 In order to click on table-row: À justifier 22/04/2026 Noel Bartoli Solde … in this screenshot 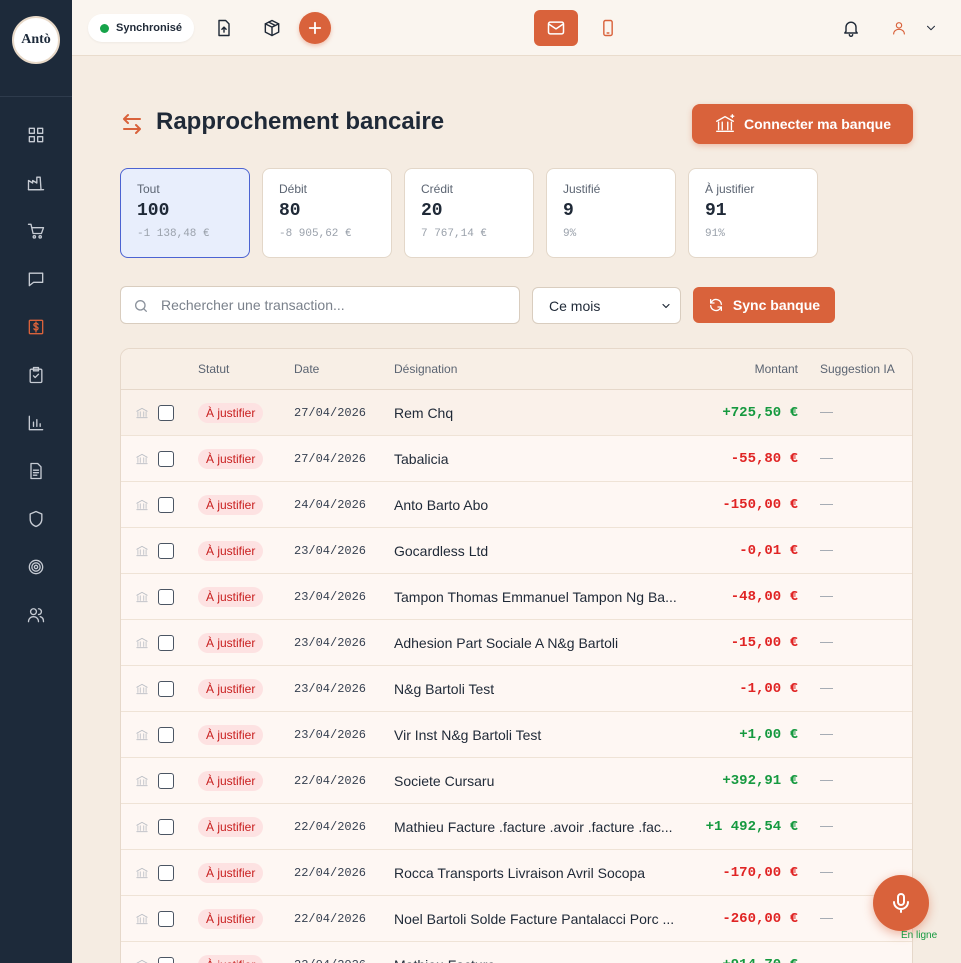, I will do `click(516, 919)`.